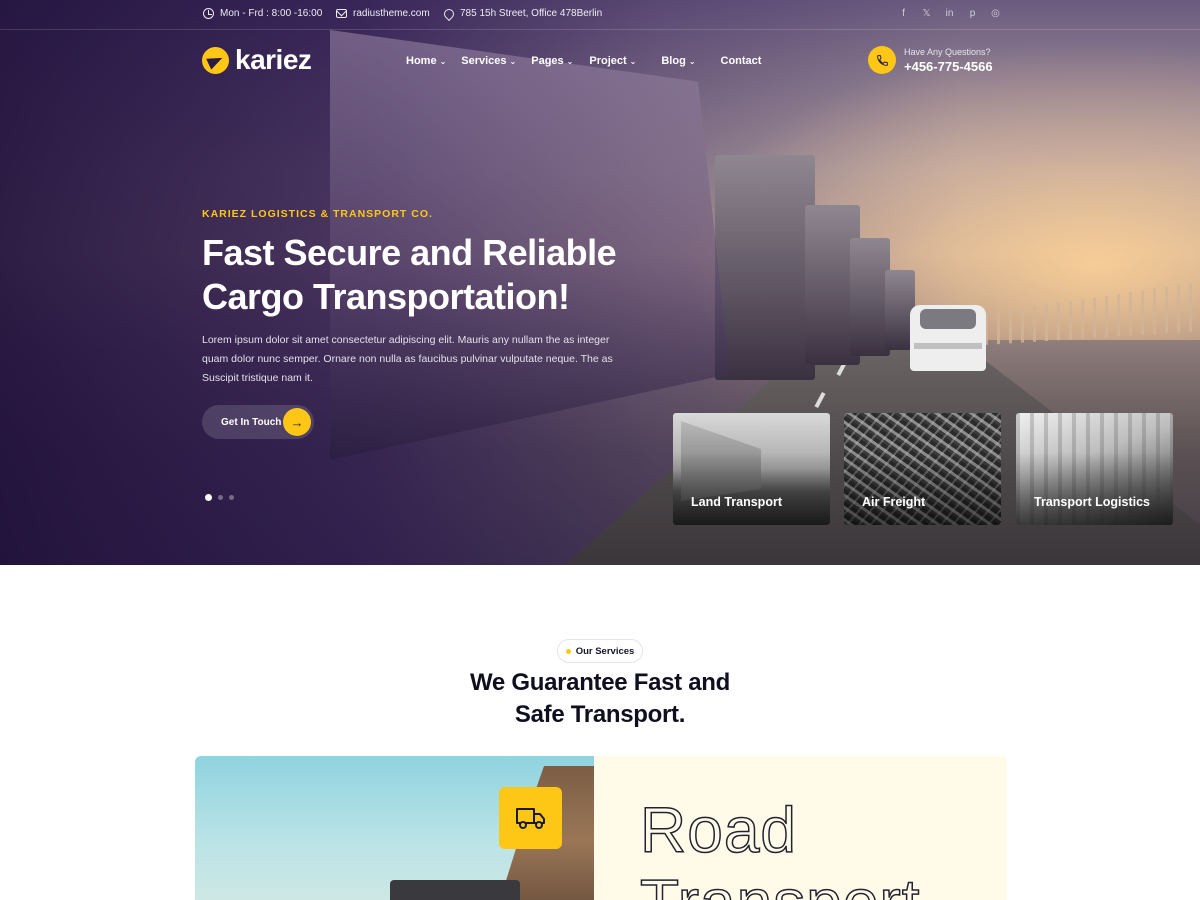  I want to click on nav-item-home: Home ⌄, so click(426, 61).